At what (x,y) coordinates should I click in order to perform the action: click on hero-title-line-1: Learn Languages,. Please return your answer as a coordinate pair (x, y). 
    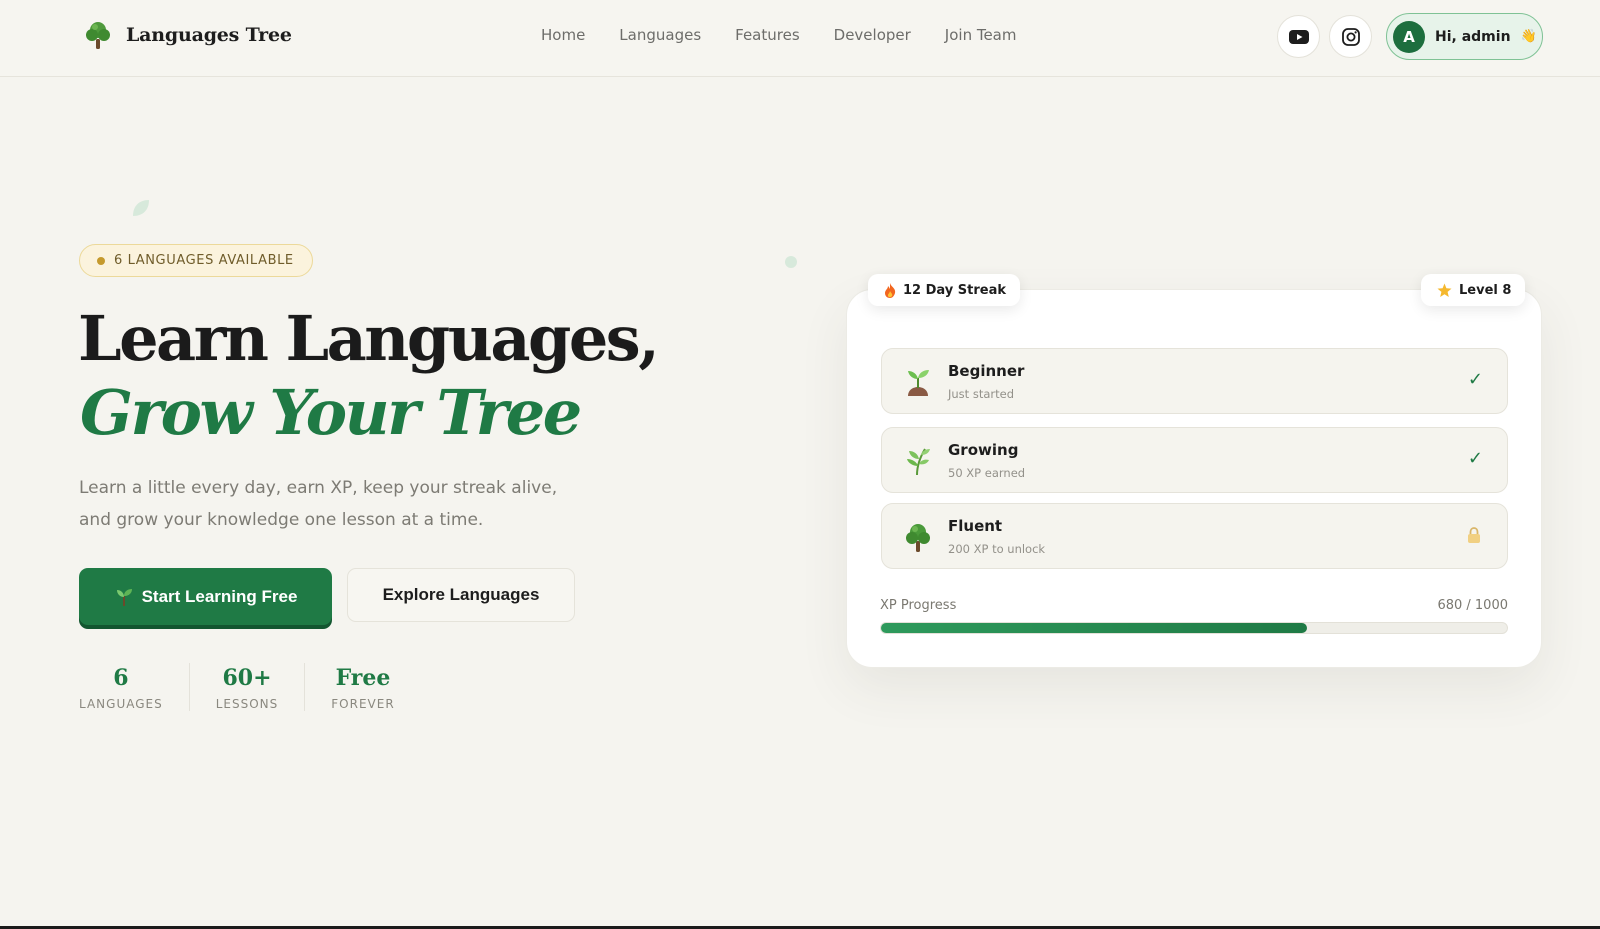
    Looking at the image, I should click on (369, 338).